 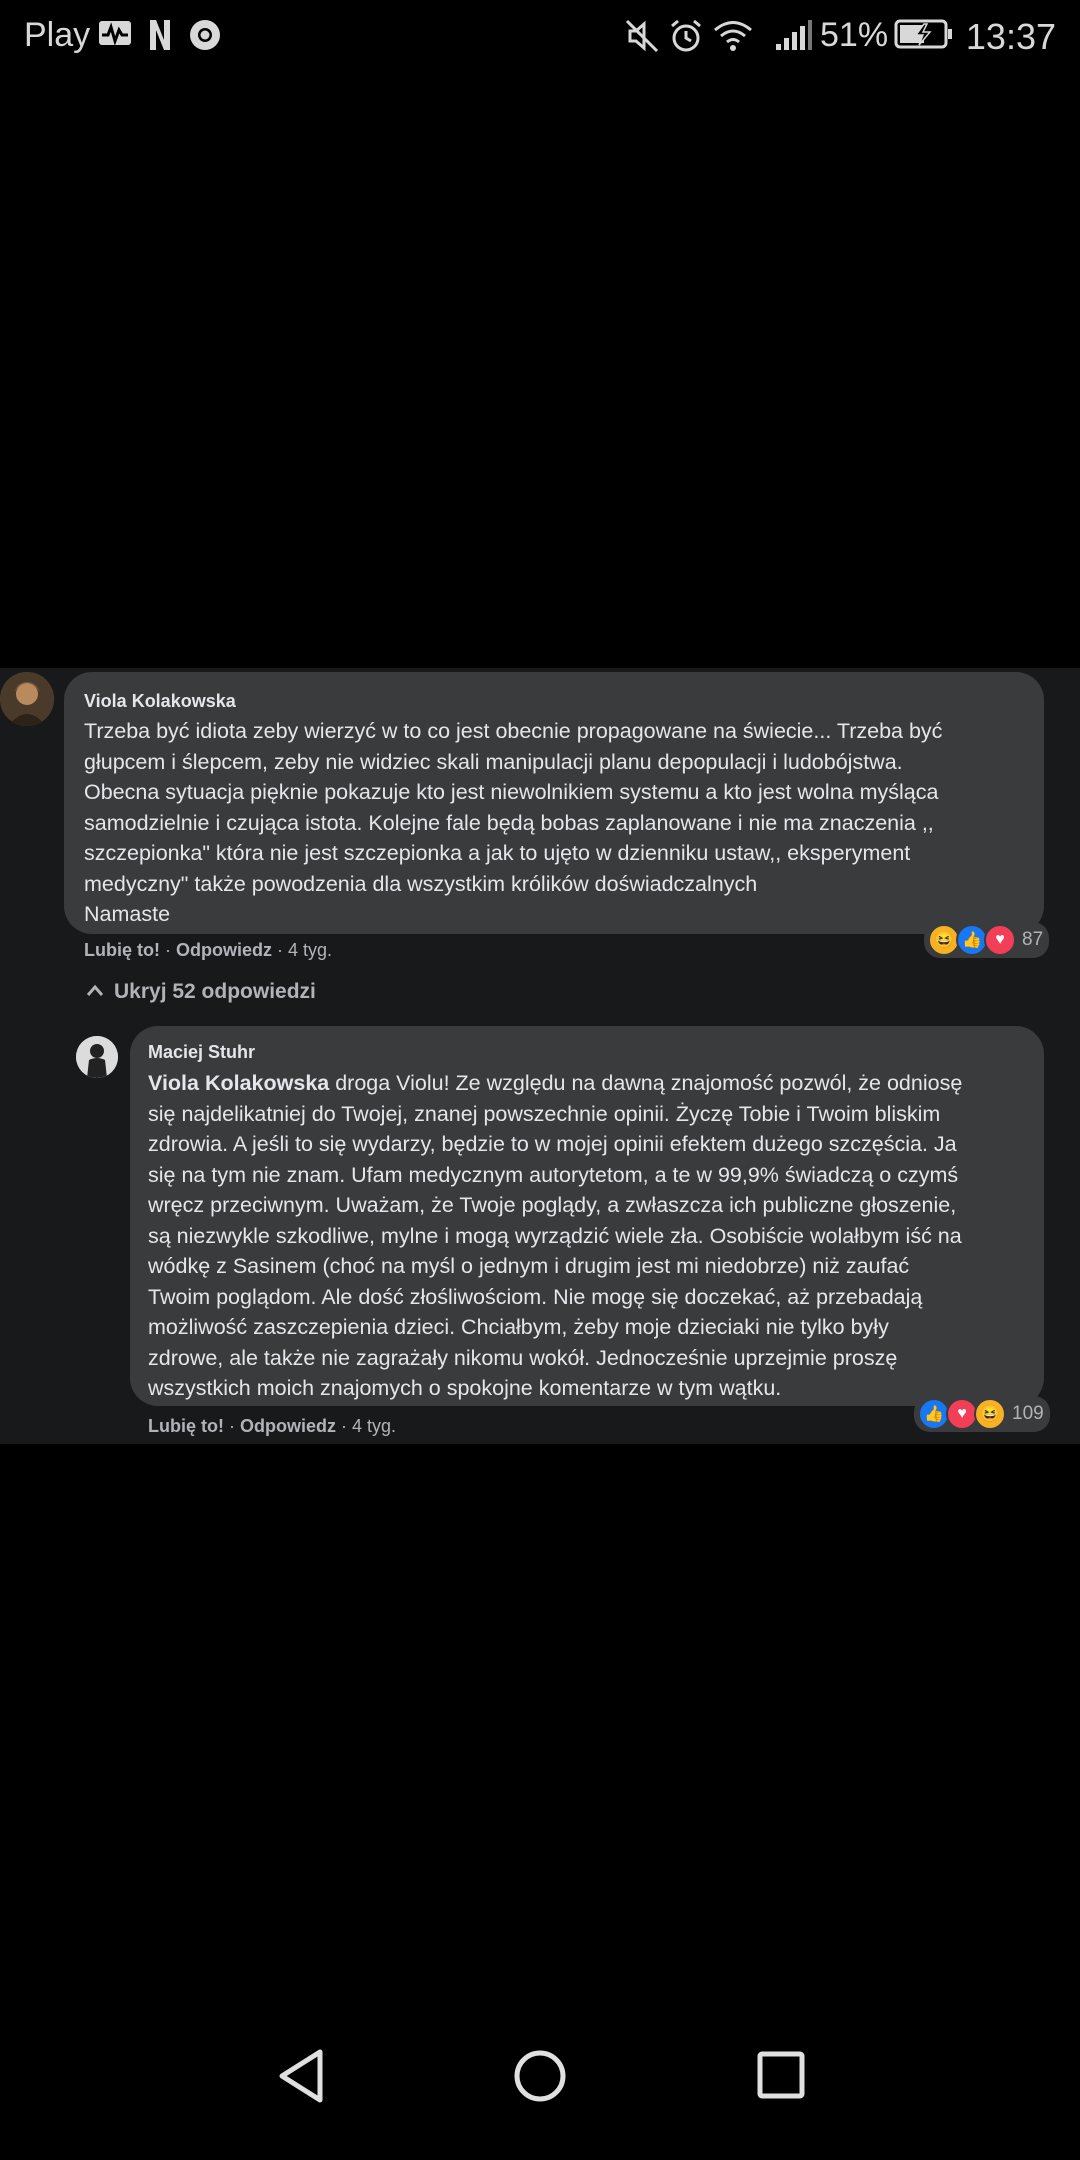 What do you see at coordinates (97, 1057) in the screenshot?
I see `reply-avatar` at bounding box center [97, 1057].